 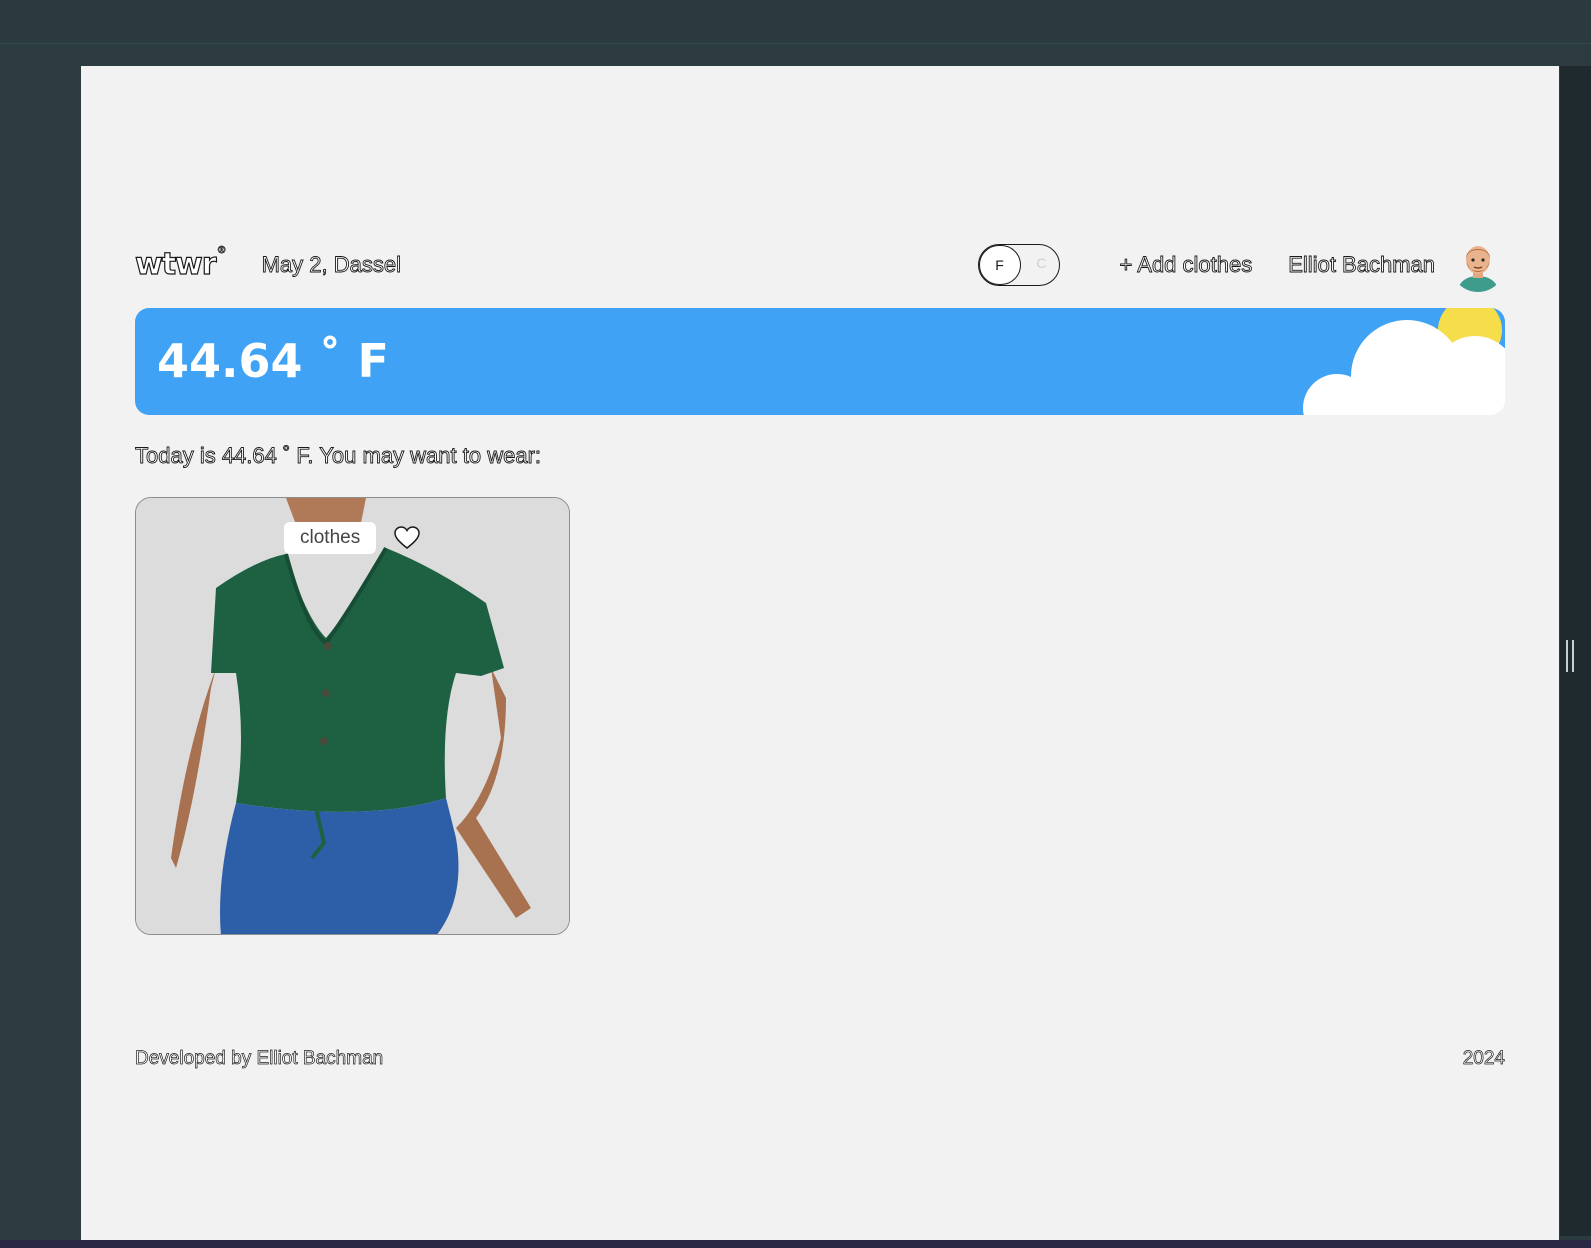 I want to click on heart-icon, so click(x=407, y=537).